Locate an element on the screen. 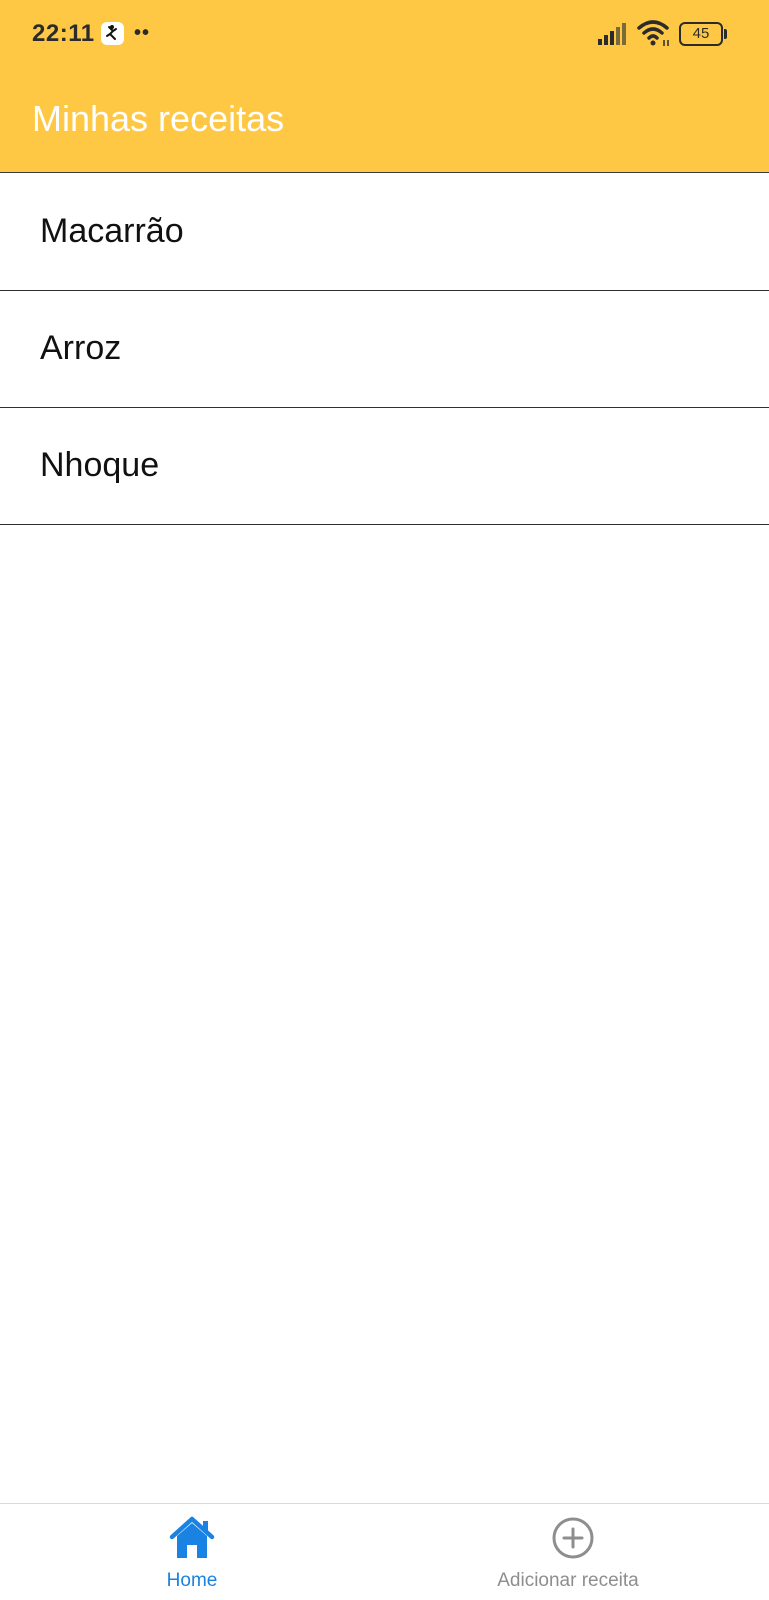  tab-home-label: Home is located at coordinates (192, 1580).